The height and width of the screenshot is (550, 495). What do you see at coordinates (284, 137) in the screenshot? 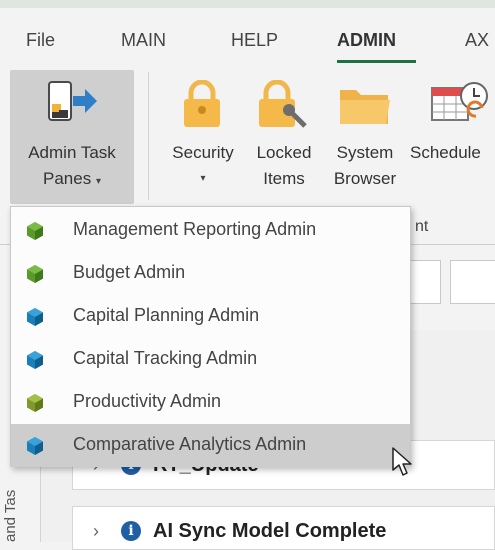
I see `locked-items-button: Locked Items` at bounding box center [284, 137].